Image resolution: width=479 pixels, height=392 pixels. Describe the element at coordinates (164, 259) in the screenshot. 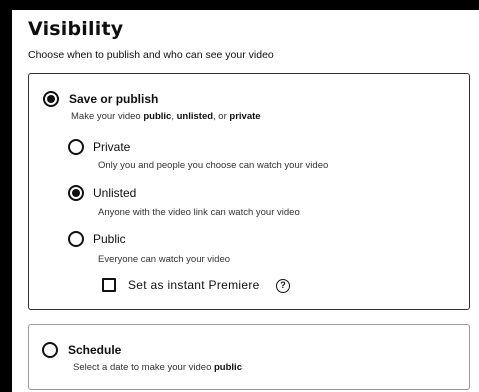

I see `public-description: Everyone can watch your video` at that location.